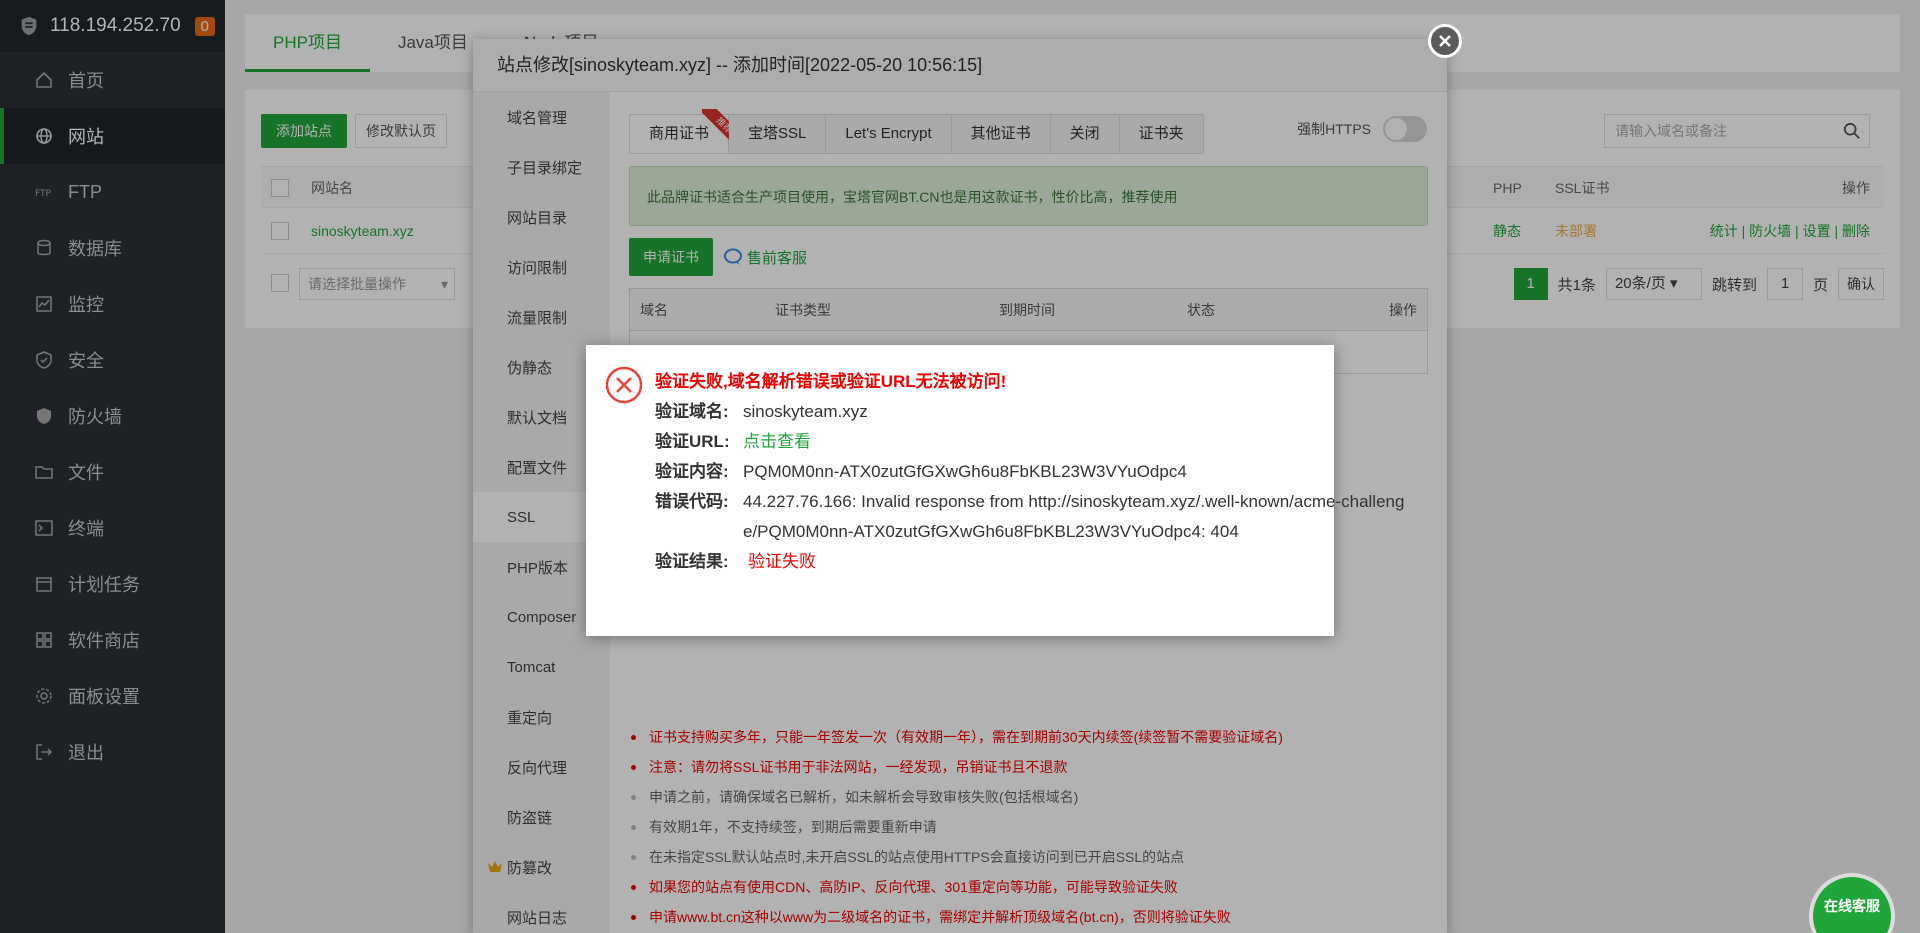 This screenshot has width=1920, height=933. What do you see at coordinates (782, 561) in the screenshot?
I see `result-value: 验证失败` at bounding box center [782, 561].